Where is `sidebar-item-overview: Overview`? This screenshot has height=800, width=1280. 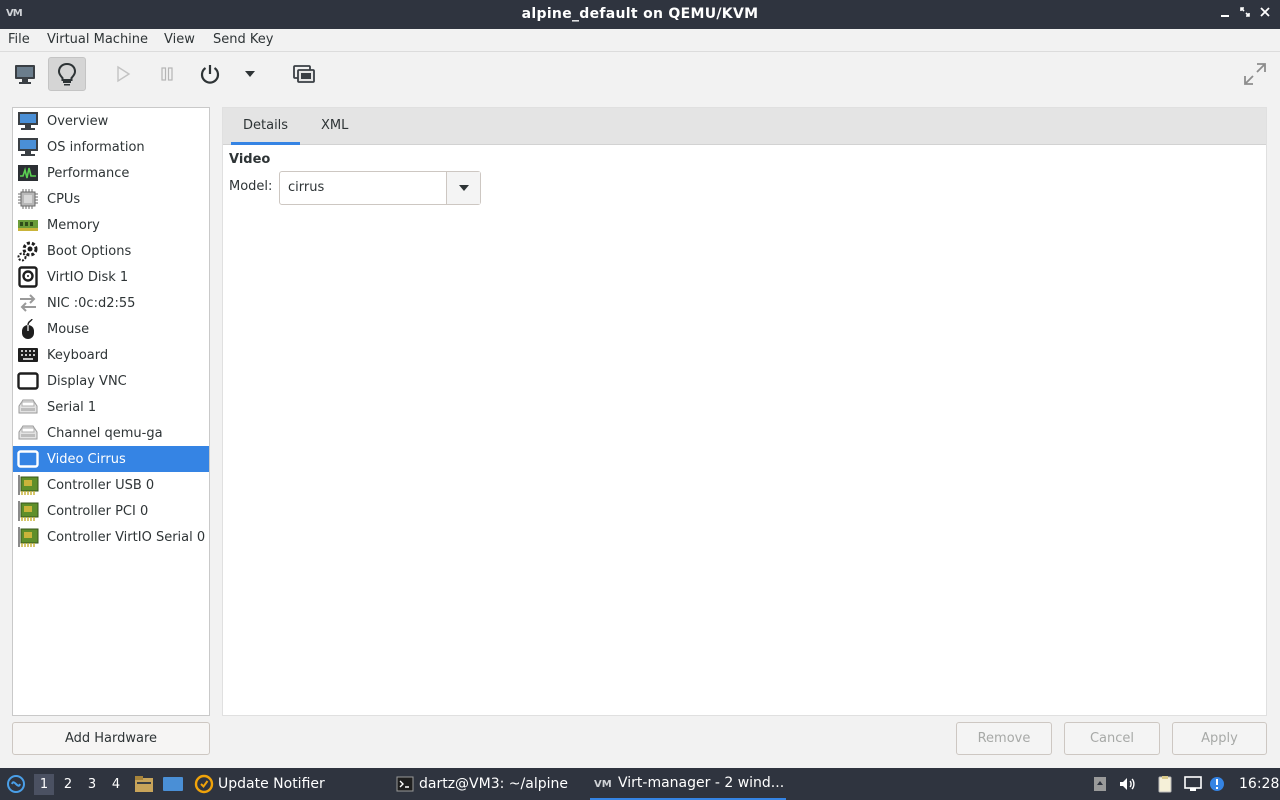 sidebar-item-overview: Overview is located at coordinates (111, 121).